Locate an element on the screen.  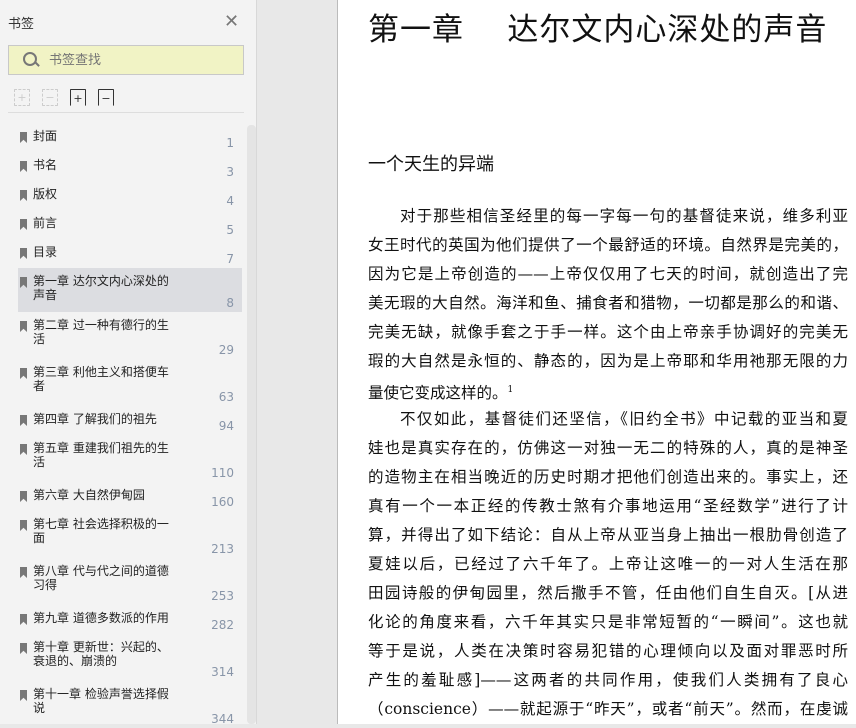
bookmark-page: 314 is located at coordinates (222, 672).